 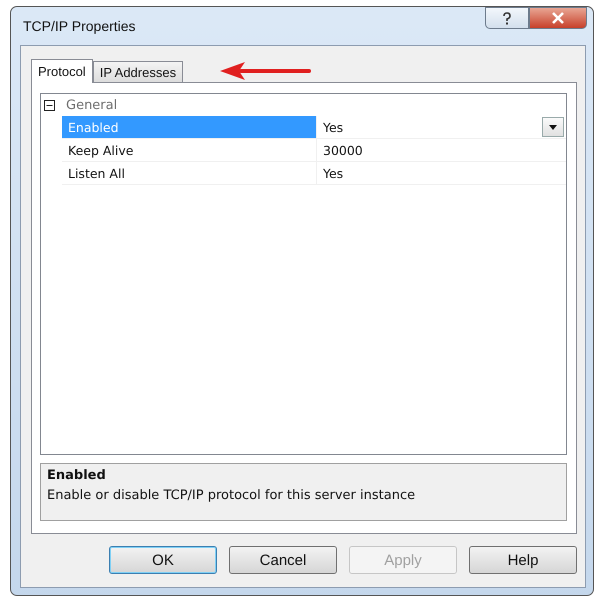 What do you see at coordinates (138, 71) in the screenshot?
I see `tab: IP Addresses` at bounding box center [138, 71].